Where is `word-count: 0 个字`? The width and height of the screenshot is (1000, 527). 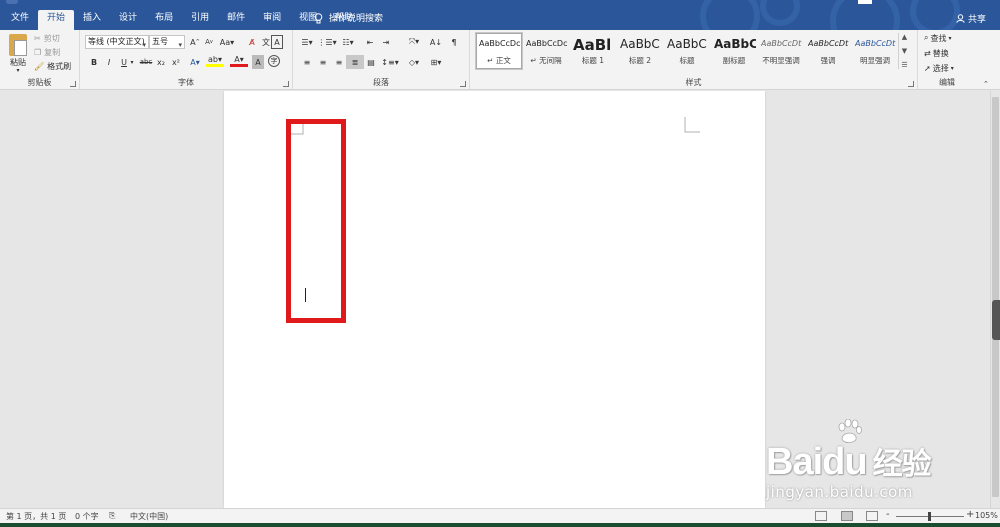 word-count: 0 个字 is located at coordinates (87, 516).